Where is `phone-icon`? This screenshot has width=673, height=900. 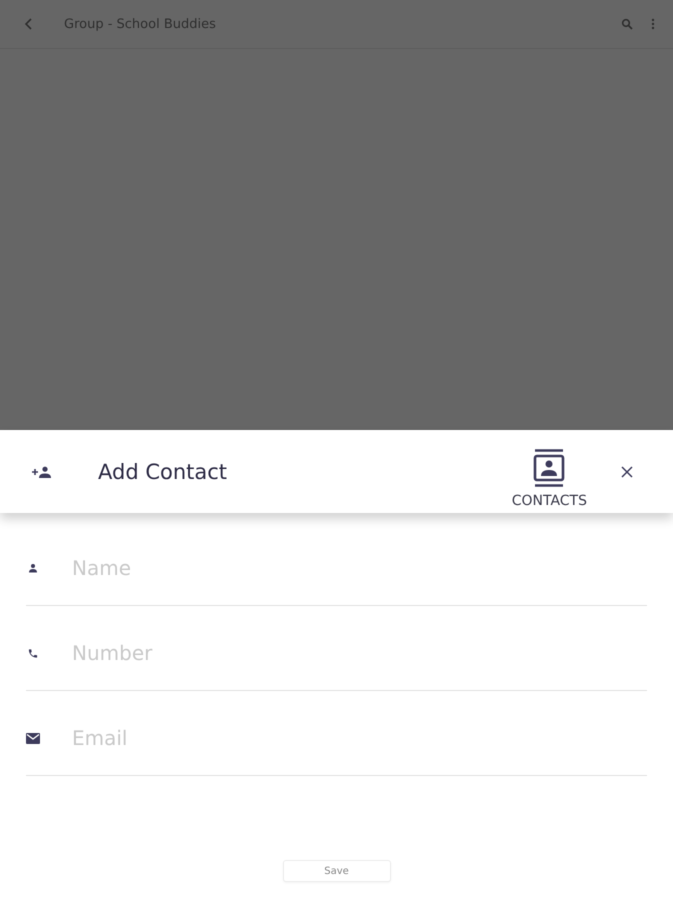
phone-icon is located at coordinates (33, 653).